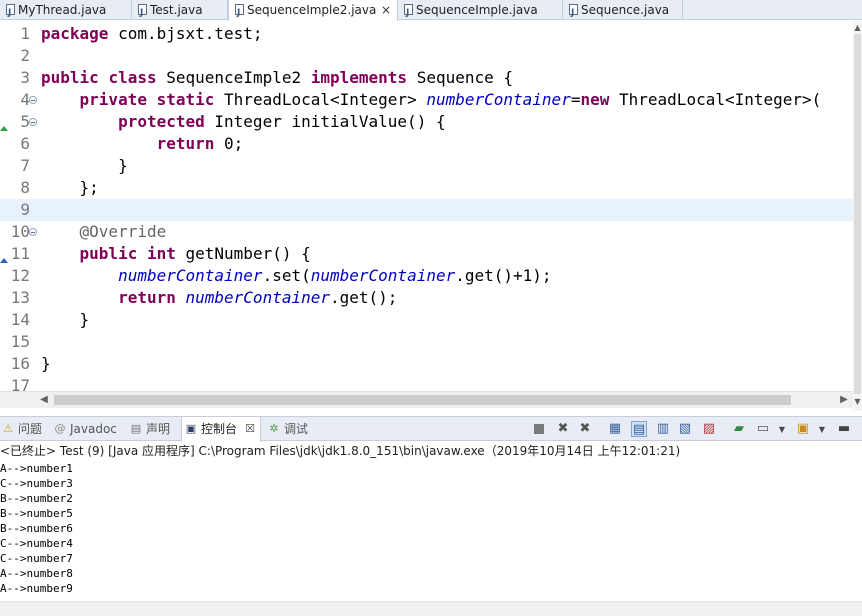  Describe the element at coordinates (250, 429) in the screenshot. I see `close-tab-icon: ☒` at that location.